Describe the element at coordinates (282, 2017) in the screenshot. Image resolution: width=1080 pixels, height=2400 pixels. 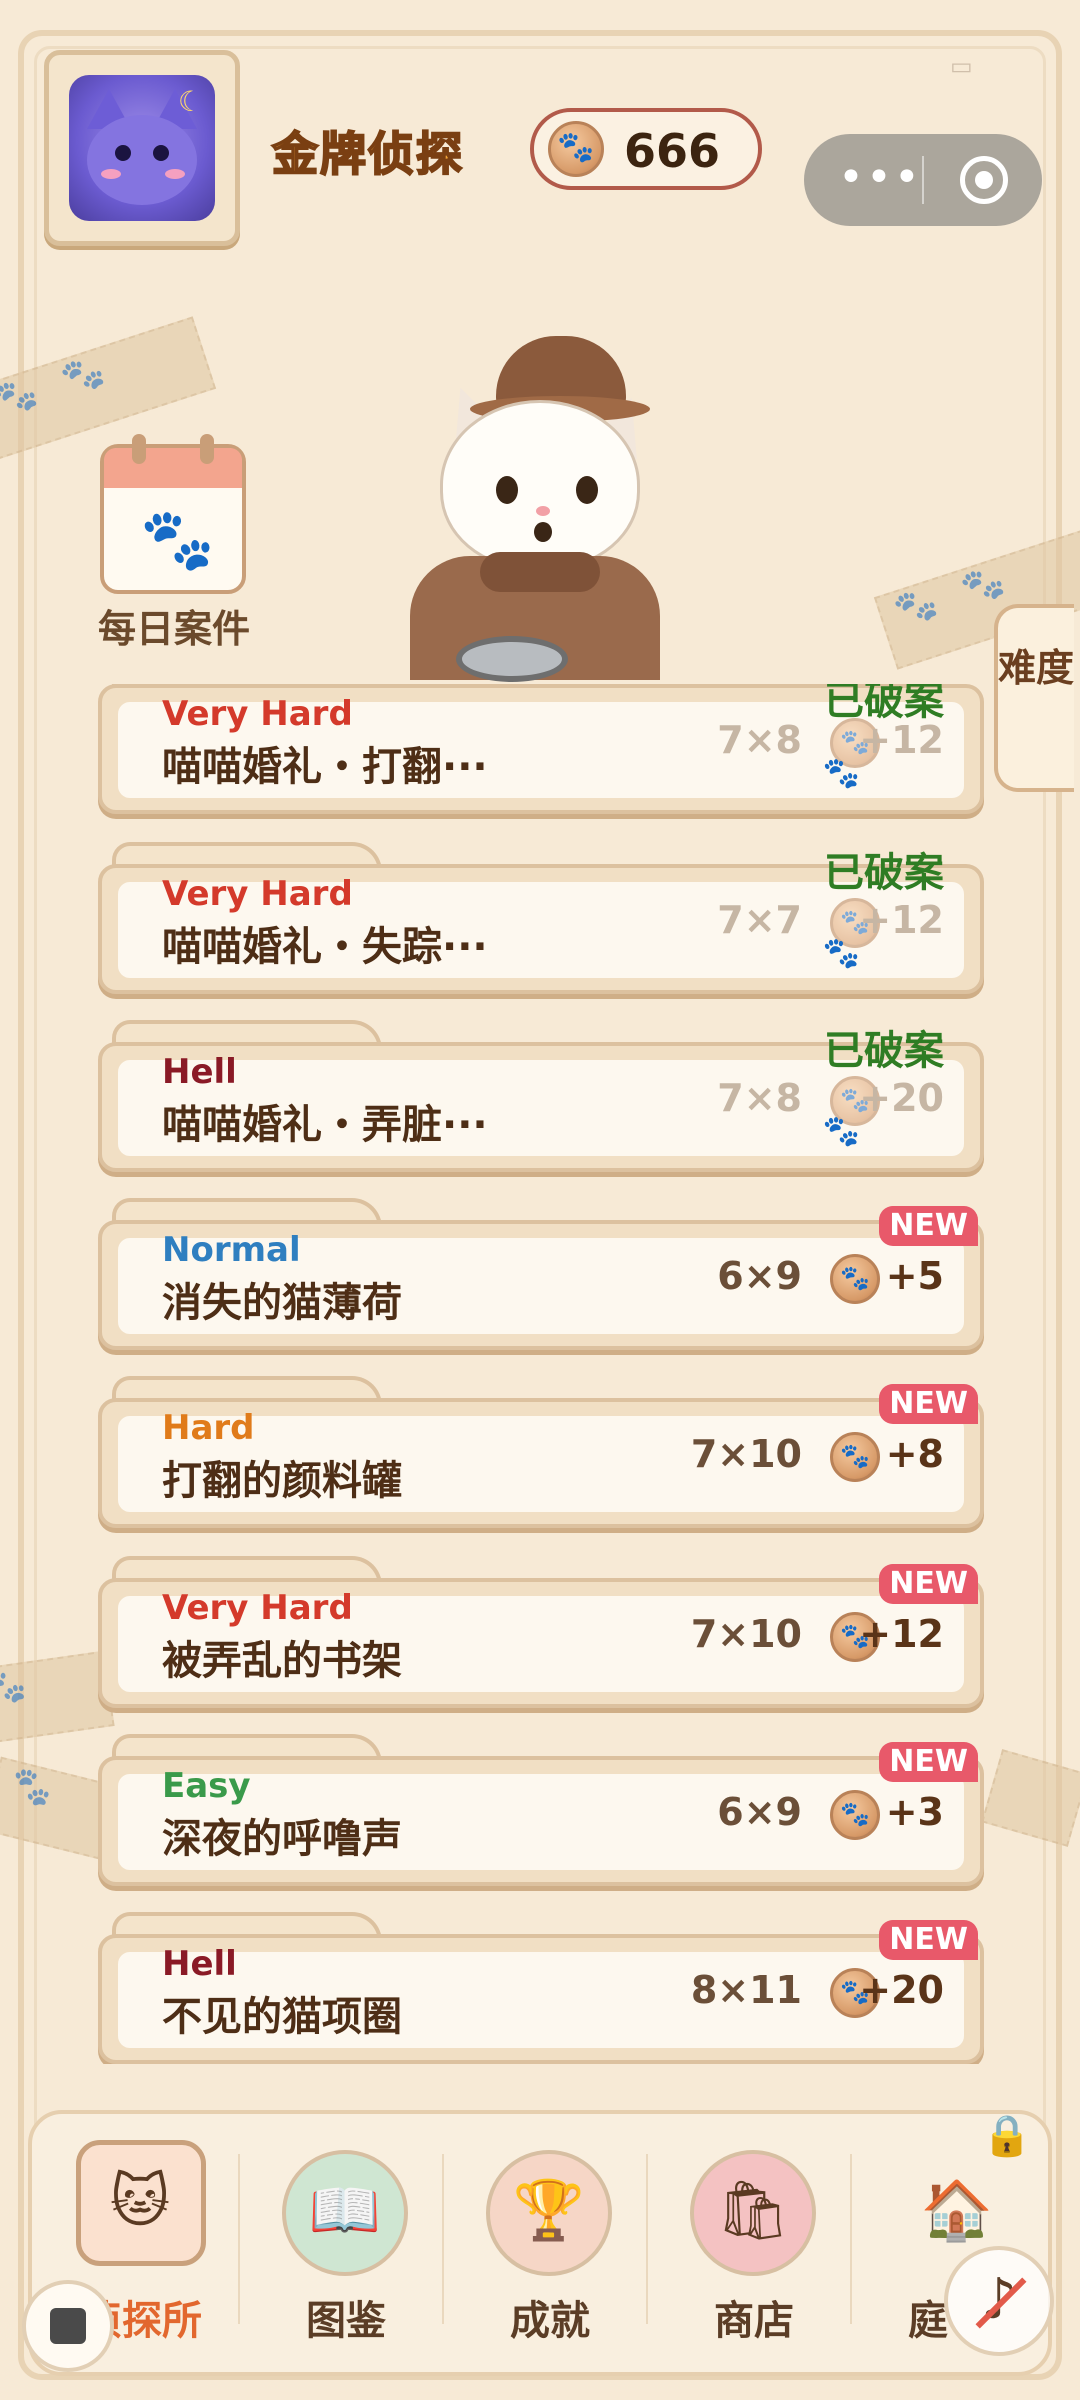
I see `case-name: 不见的猫项圈` at that location.